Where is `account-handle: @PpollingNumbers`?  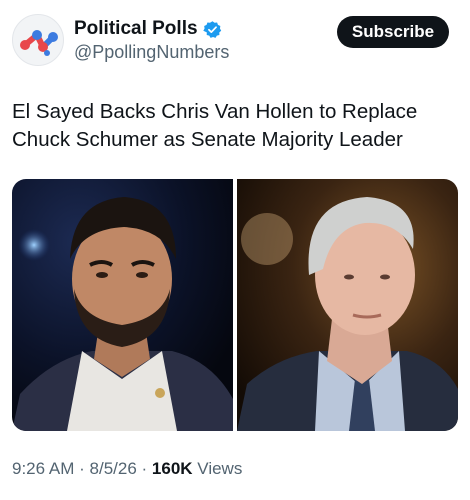 account-handle: @PpollingNumbers is located at coordinates (151, 52).